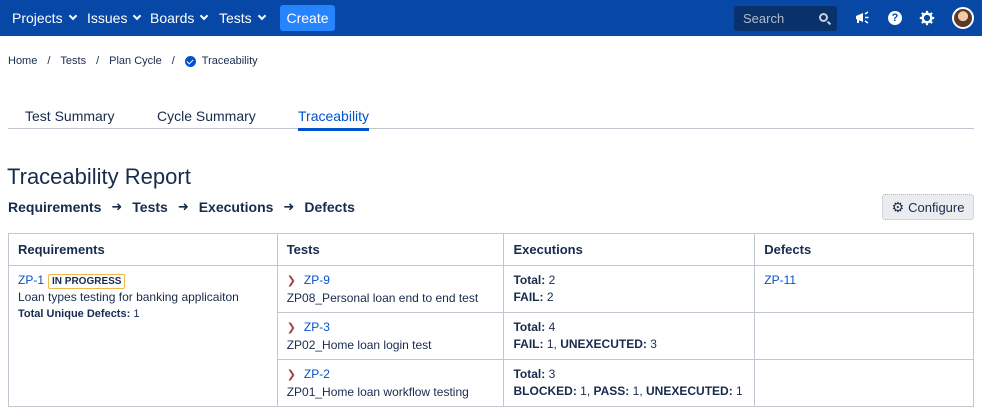 This screenshot has height=410, width=982. I want to click on settings-gear-icon, so click(927, 18).